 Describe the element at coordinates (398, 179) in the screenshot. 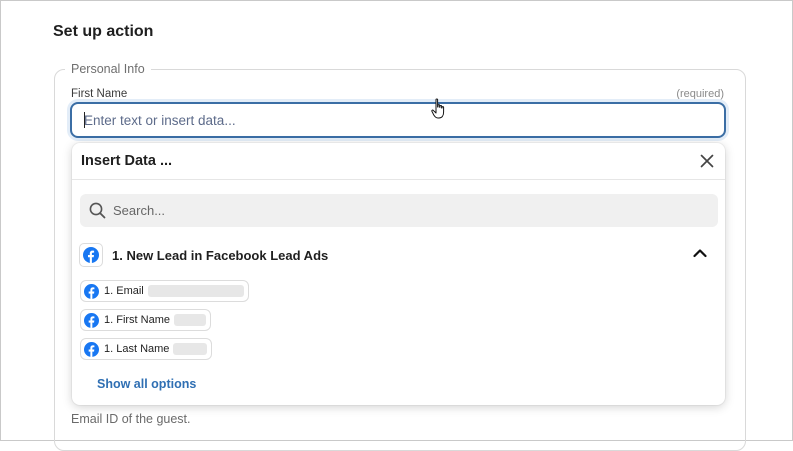

I see `dropdown-divider` at that location.